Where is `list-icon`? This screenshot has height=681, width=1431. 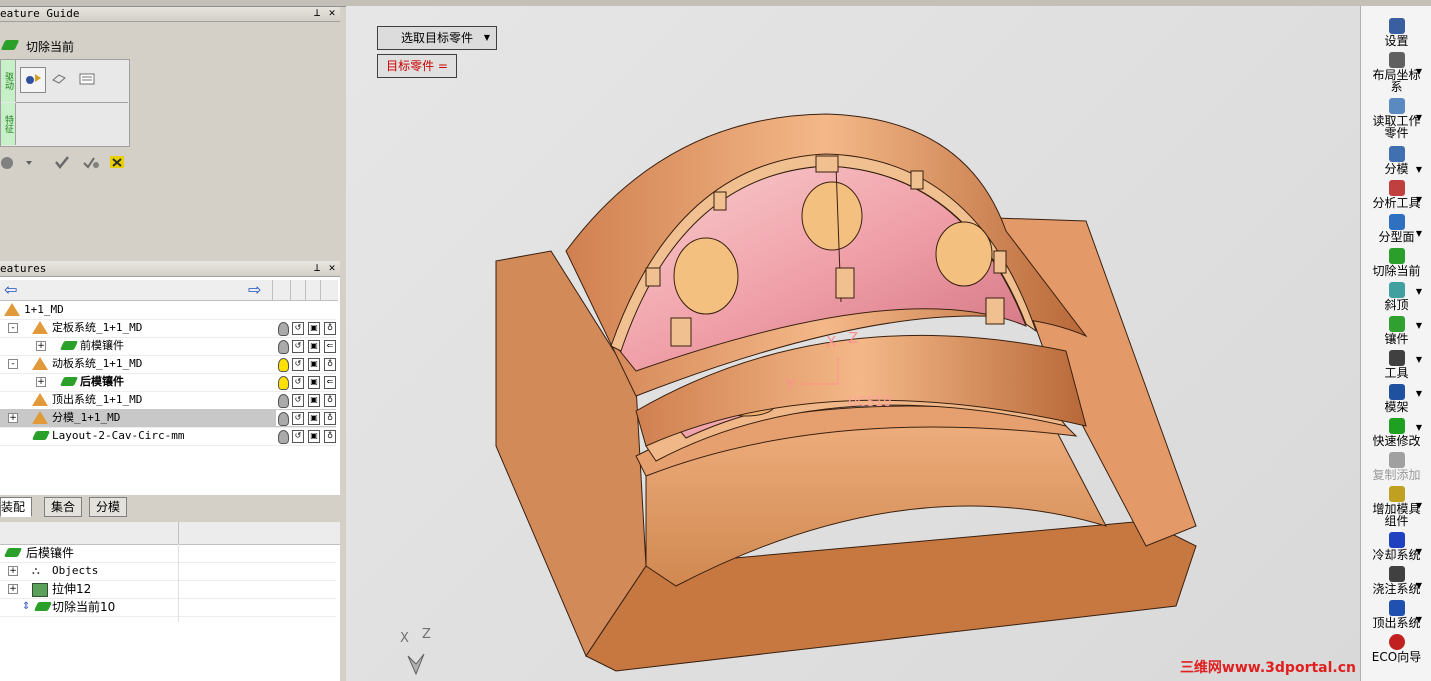 list-icon is located at coordinates (87, 79).